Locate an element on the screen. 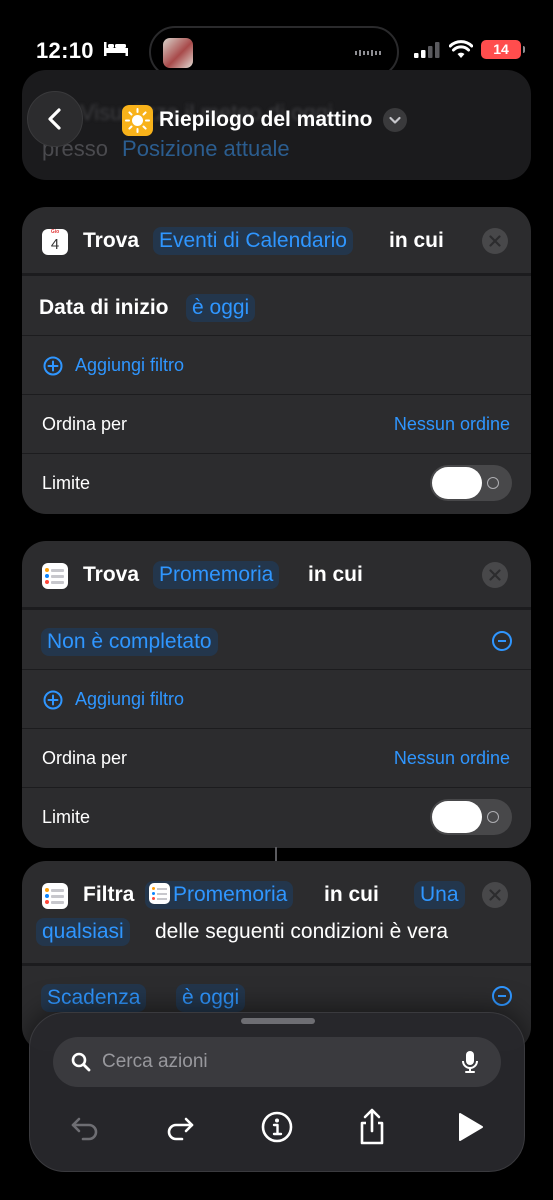  search-placeholder: Cerca azioni is located at coordinates (155, 1061).